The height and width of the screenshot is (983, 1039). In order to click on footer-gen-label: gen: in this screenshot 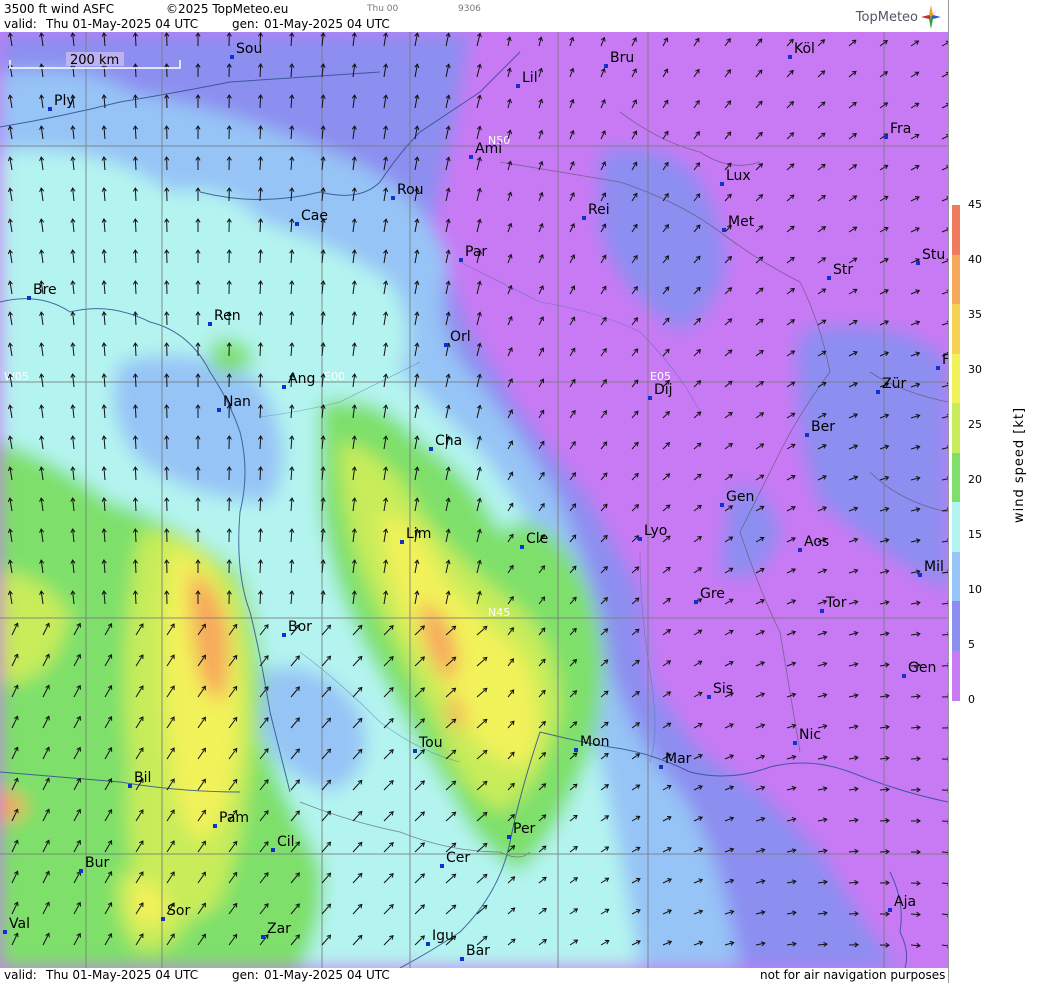, I will do `click(245, 975)`.